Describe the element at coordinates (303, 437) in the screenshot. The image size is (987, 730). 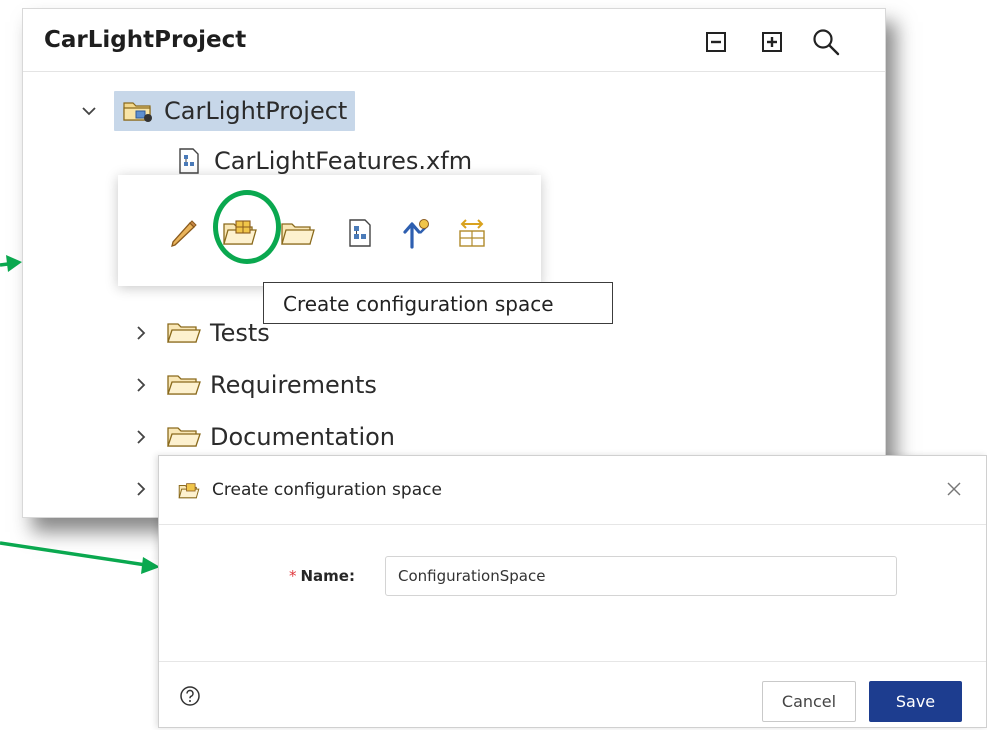
I see `tree-item-label: Documentation` at that location.